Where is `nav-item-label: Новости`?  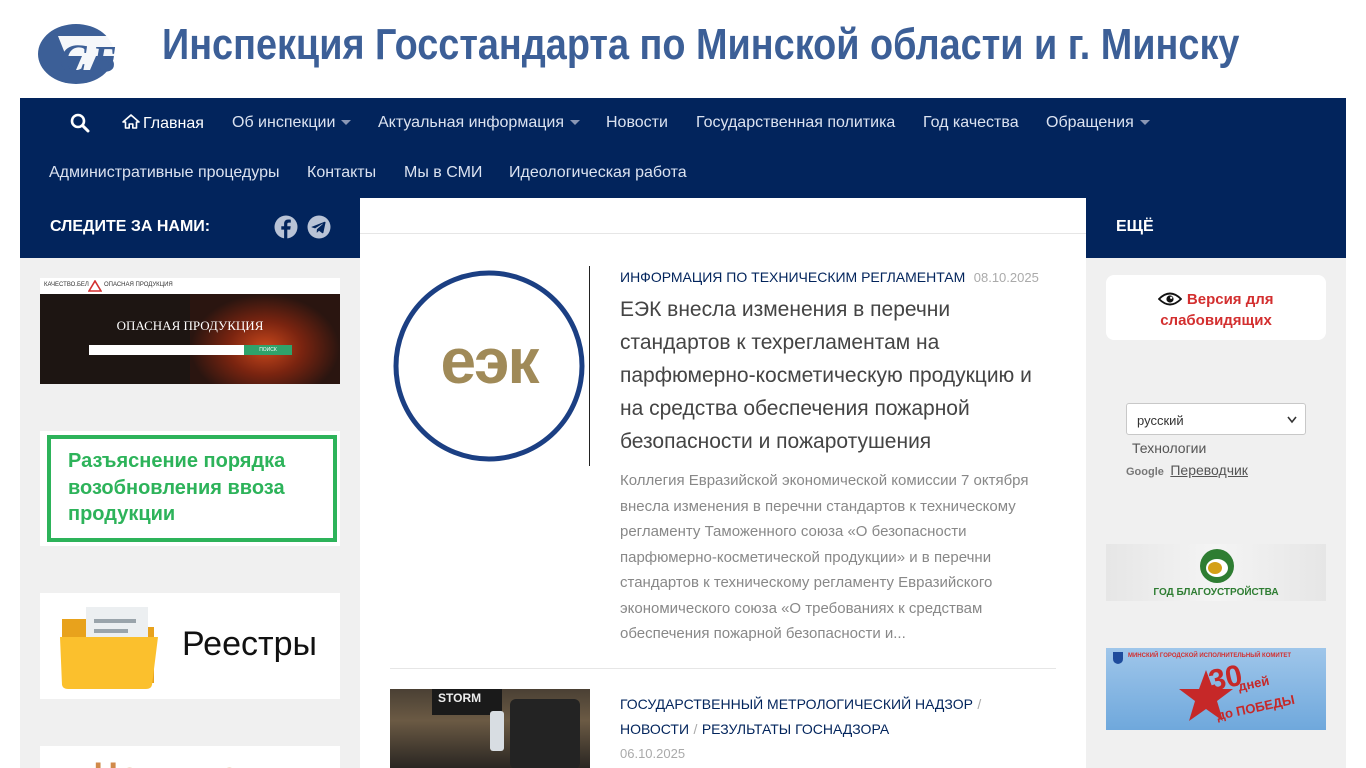 nav-item-label: Новости is located at coordinates (637, 122).